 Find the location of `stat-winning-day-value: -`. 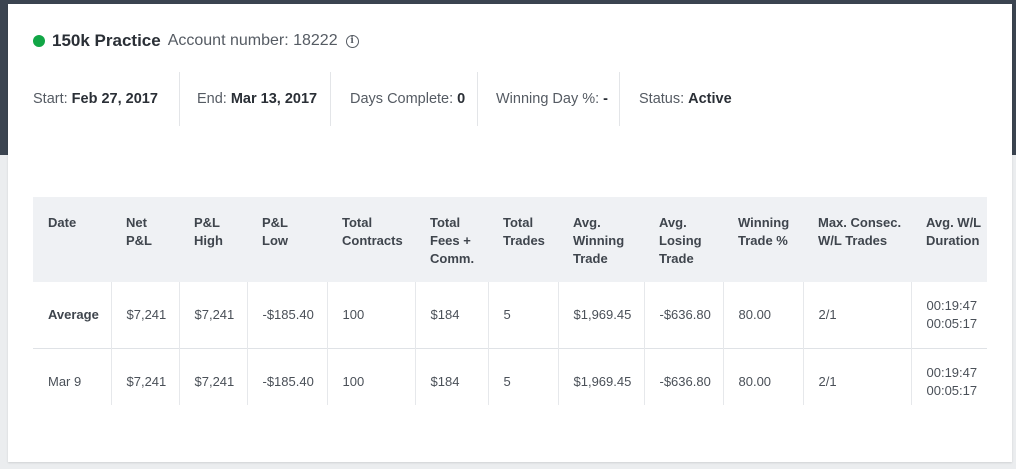

stat-winning-day-value: - is located at coordinates (605, 99).